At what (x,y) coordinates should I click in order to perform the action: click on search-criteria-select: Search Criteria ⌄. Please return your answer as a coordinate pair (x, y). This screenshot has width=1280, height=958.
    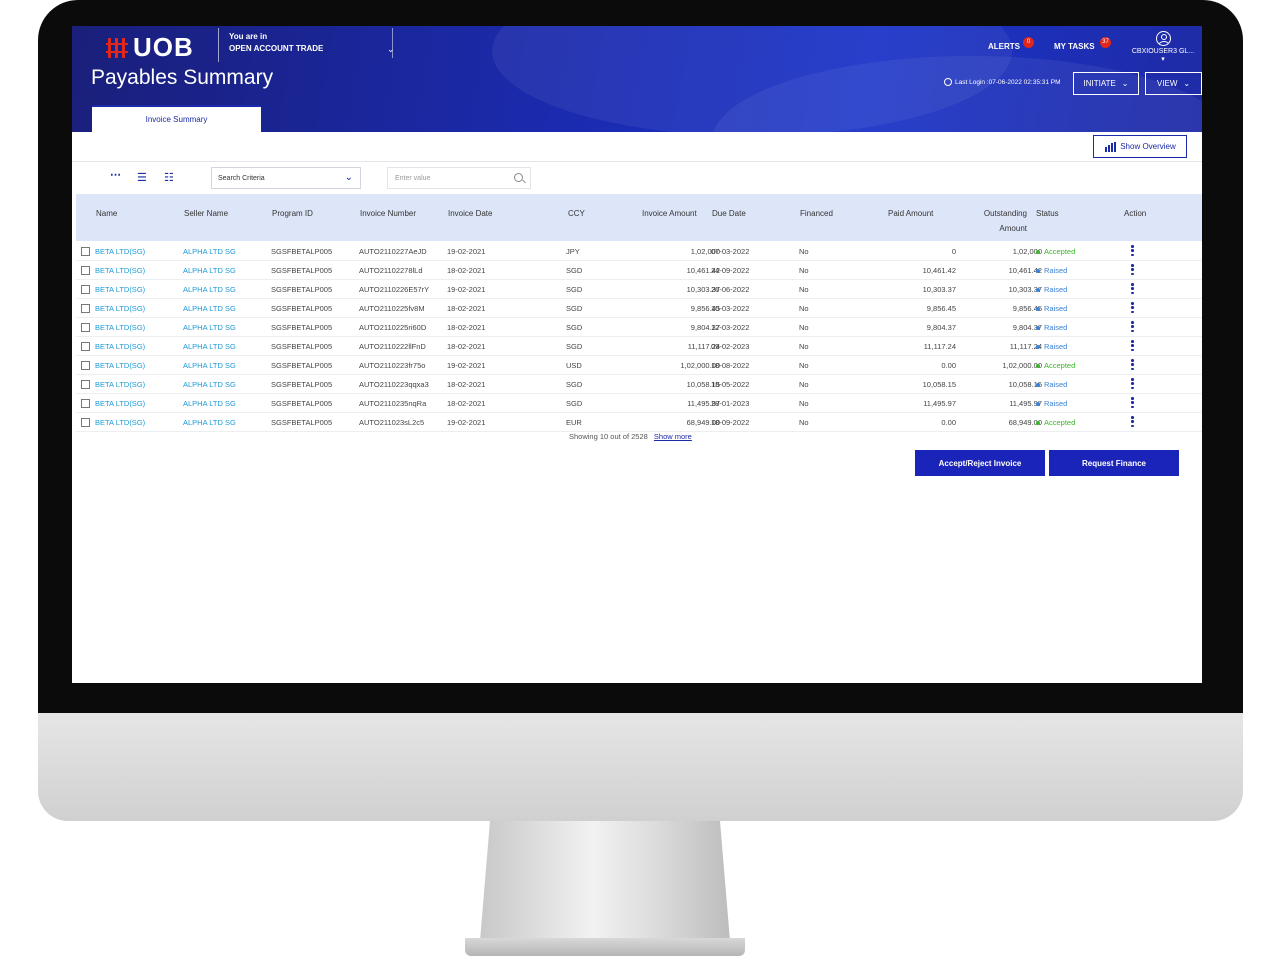
    Looking at the image, I should click on (286, 178).